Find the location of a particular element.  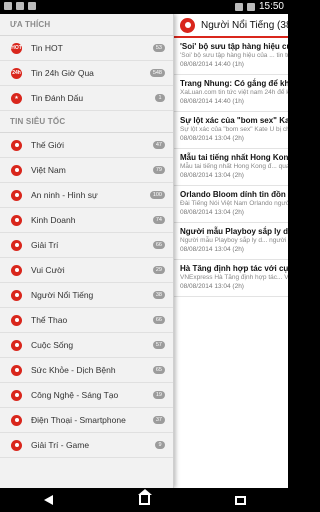

drawer-menu-item: Giải Trí - Game 9 is located at coordinates (86, 445).